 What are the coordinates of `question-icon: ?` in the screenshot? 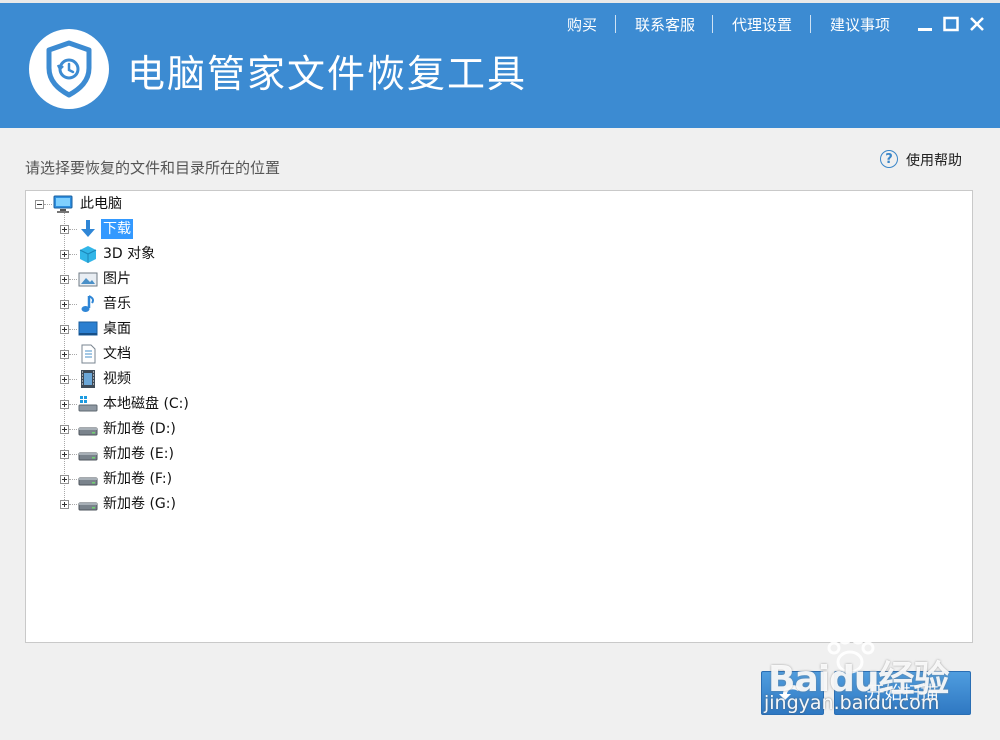 It's located at (889, 159).